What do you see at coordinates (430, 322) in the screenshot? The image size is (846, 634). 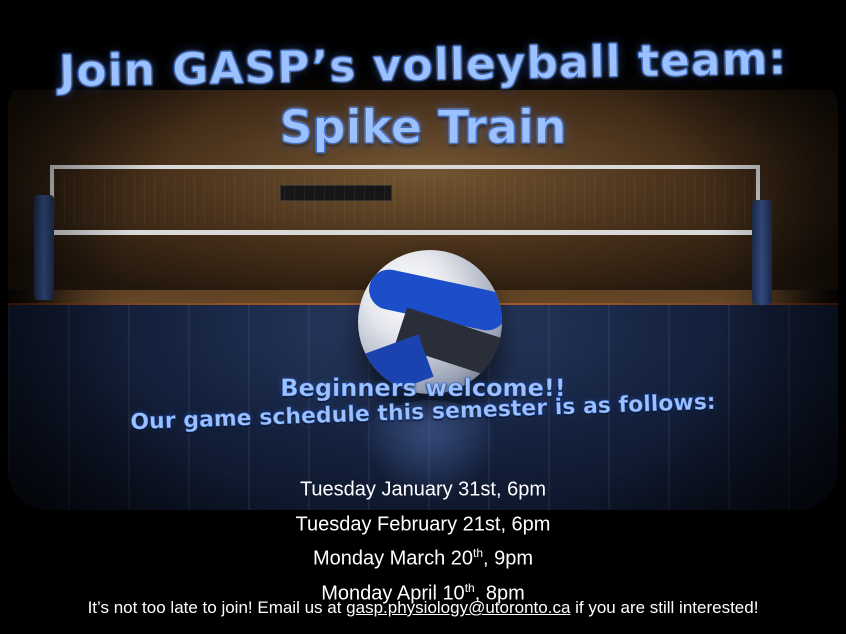 I see `volleyball-image` at bounding box center [430, 322].